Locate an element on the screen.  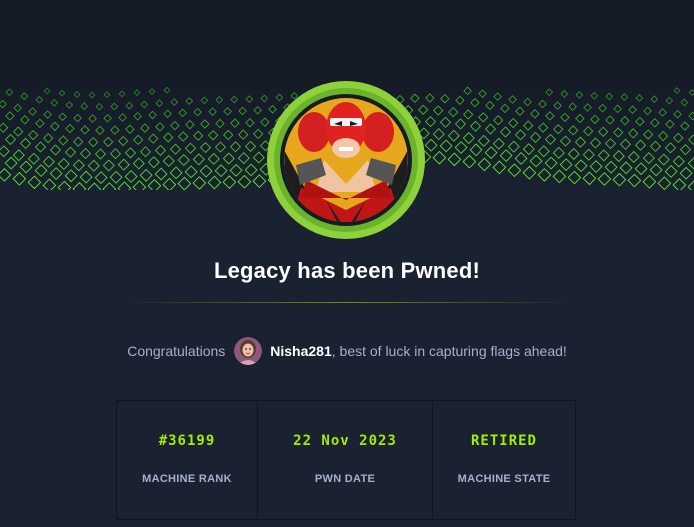
masked-hero-icon is located at coordinates (346, 160).